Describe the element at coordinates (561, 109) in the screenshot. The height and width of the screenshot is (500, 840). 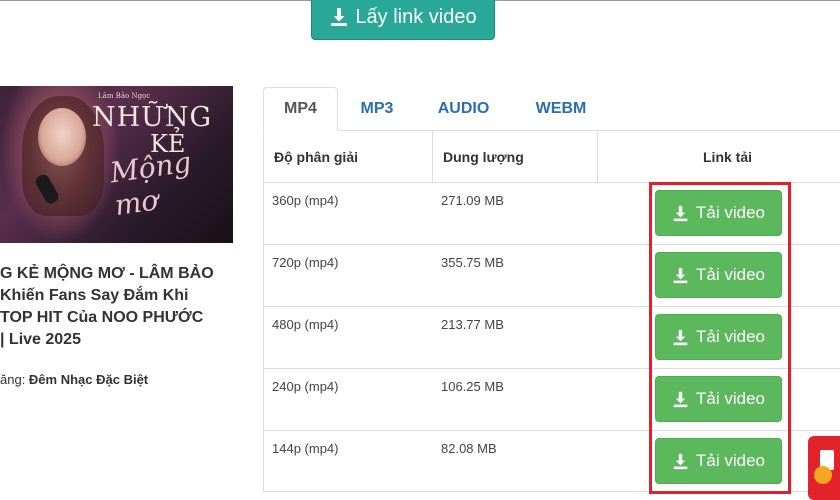
I see `tab-webm: WEBM` at that location.